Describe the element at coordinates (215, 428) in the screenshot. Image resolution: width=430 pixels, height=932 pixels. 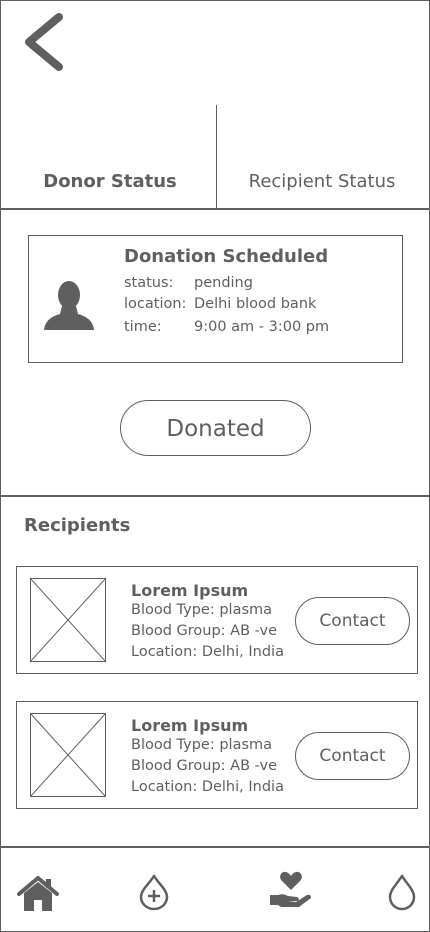
I see `donated-button: Donated` at that location.